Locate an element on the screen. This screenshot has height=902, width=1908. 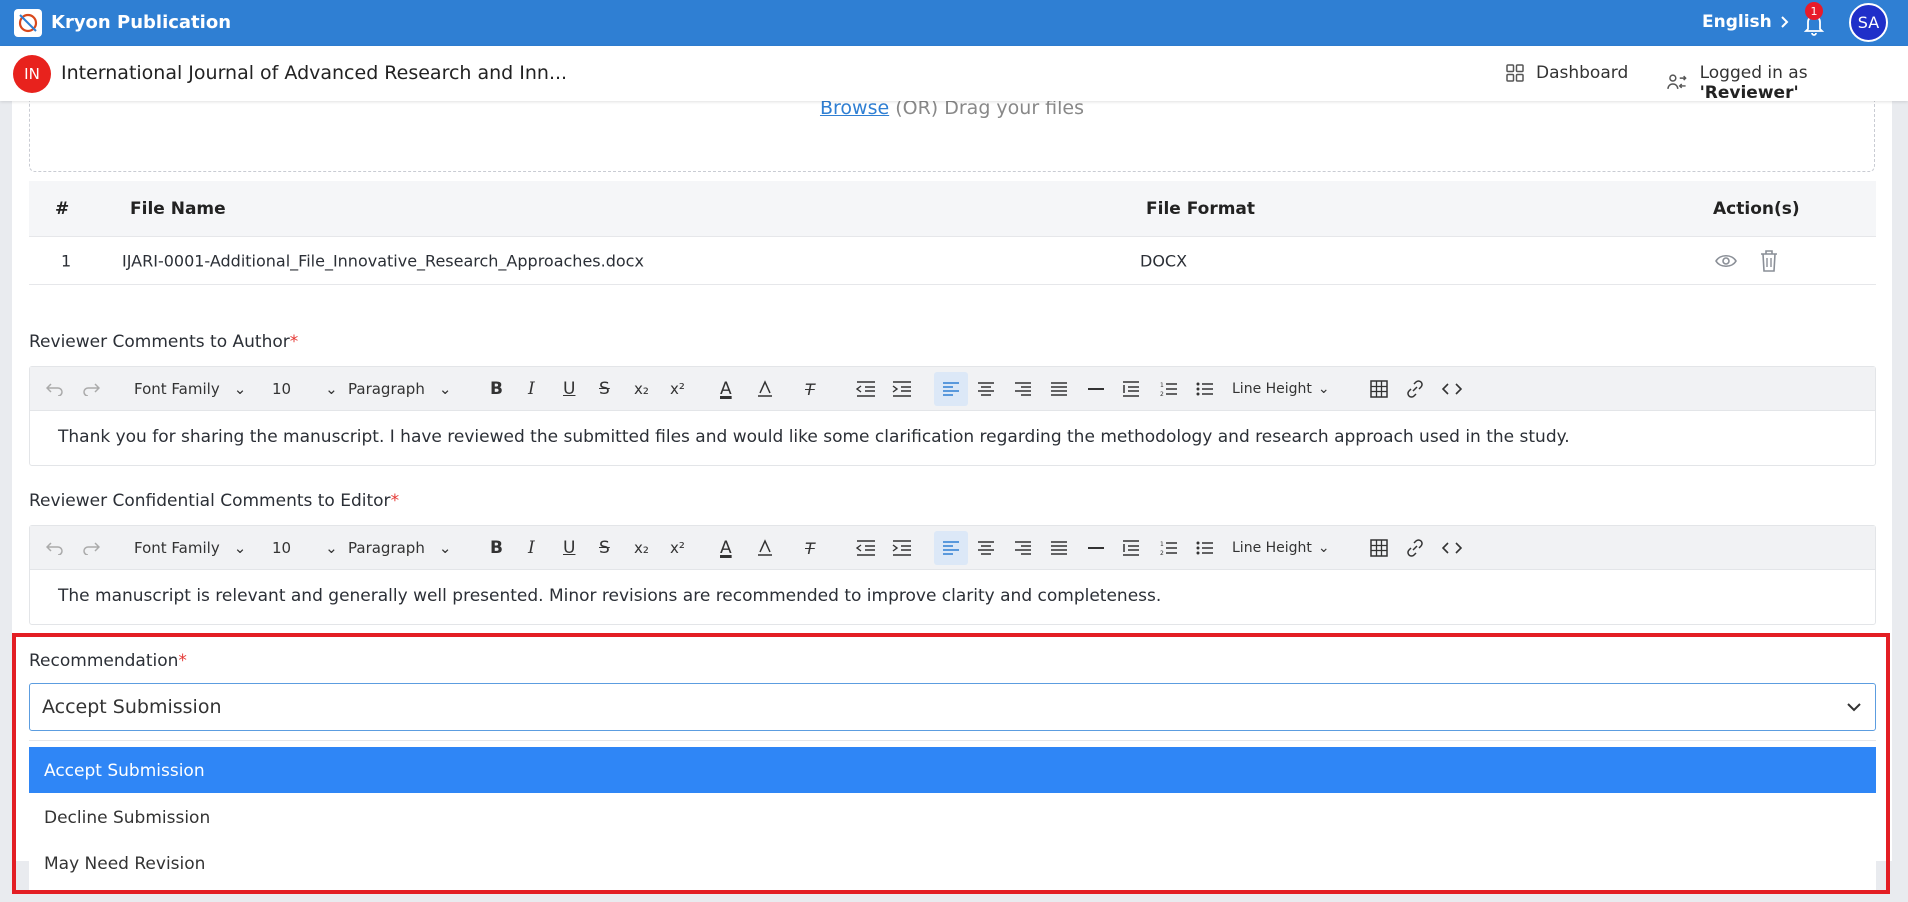
col-file-format: File Format is located at coordinates (1201, 208).